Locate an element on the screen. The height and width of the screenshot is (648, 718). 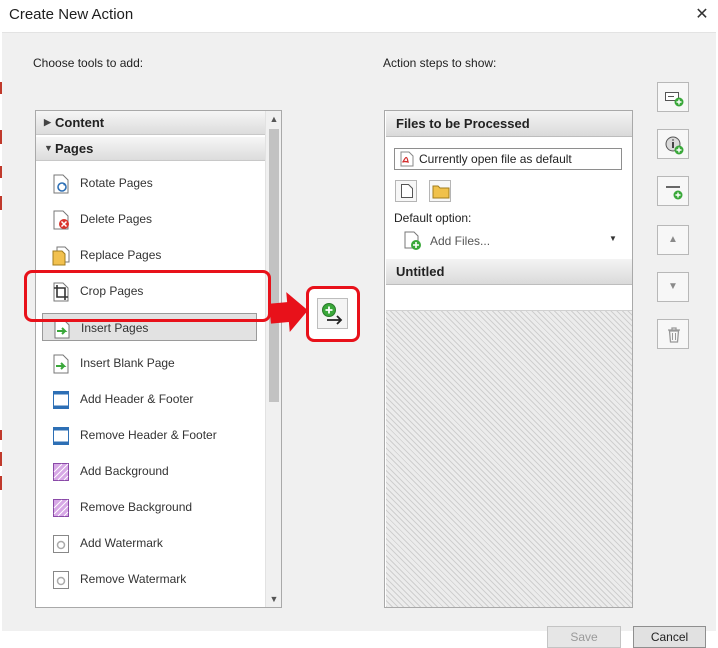
file-source-value: Currently open file as default is located at coordinates (495, 159).